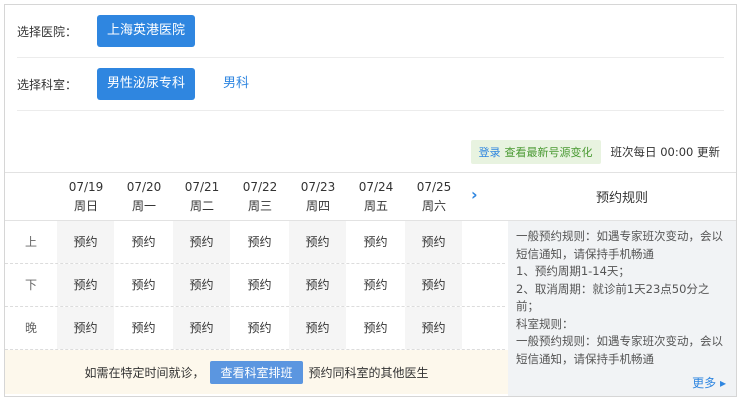 The image size is (743, 405). I want to click on update-bar: 登录 查看最新号源变化 班次每日 00:00 更新, so click(595, 152).